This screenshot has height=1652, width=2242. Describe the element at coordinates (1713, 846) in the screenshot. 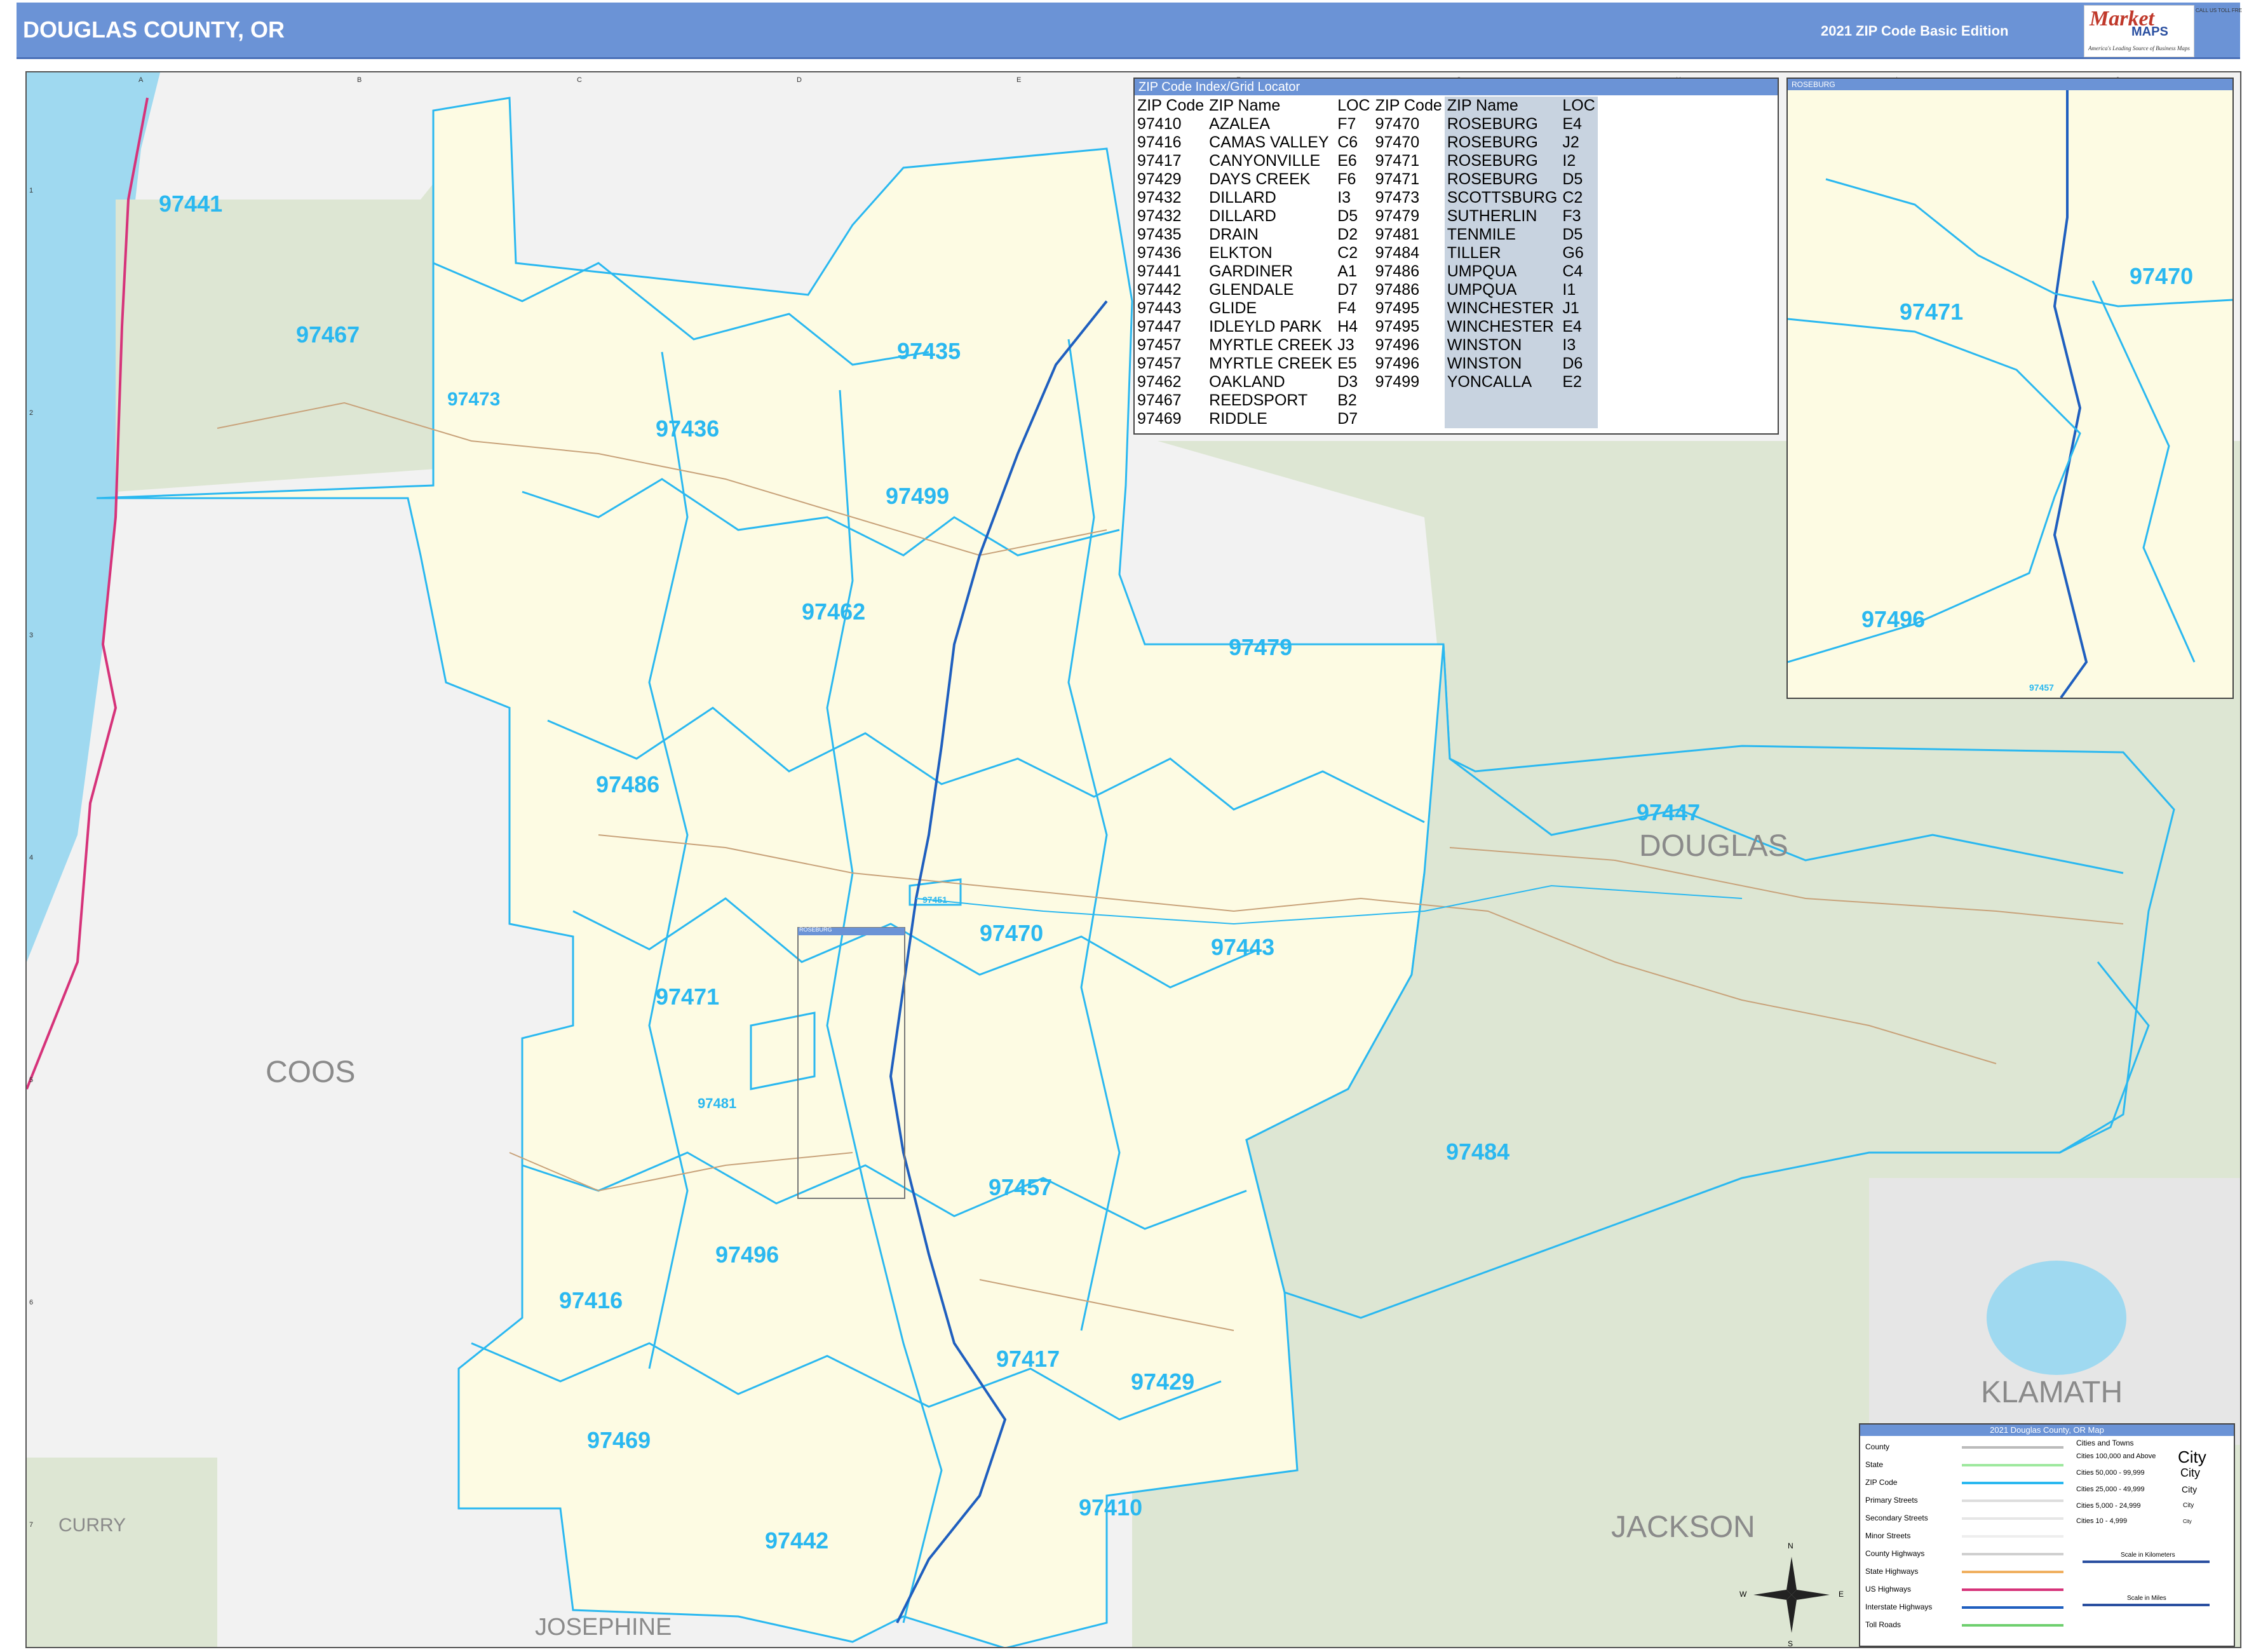

I see `county-label-douglas: DOUGLAS` at that location.